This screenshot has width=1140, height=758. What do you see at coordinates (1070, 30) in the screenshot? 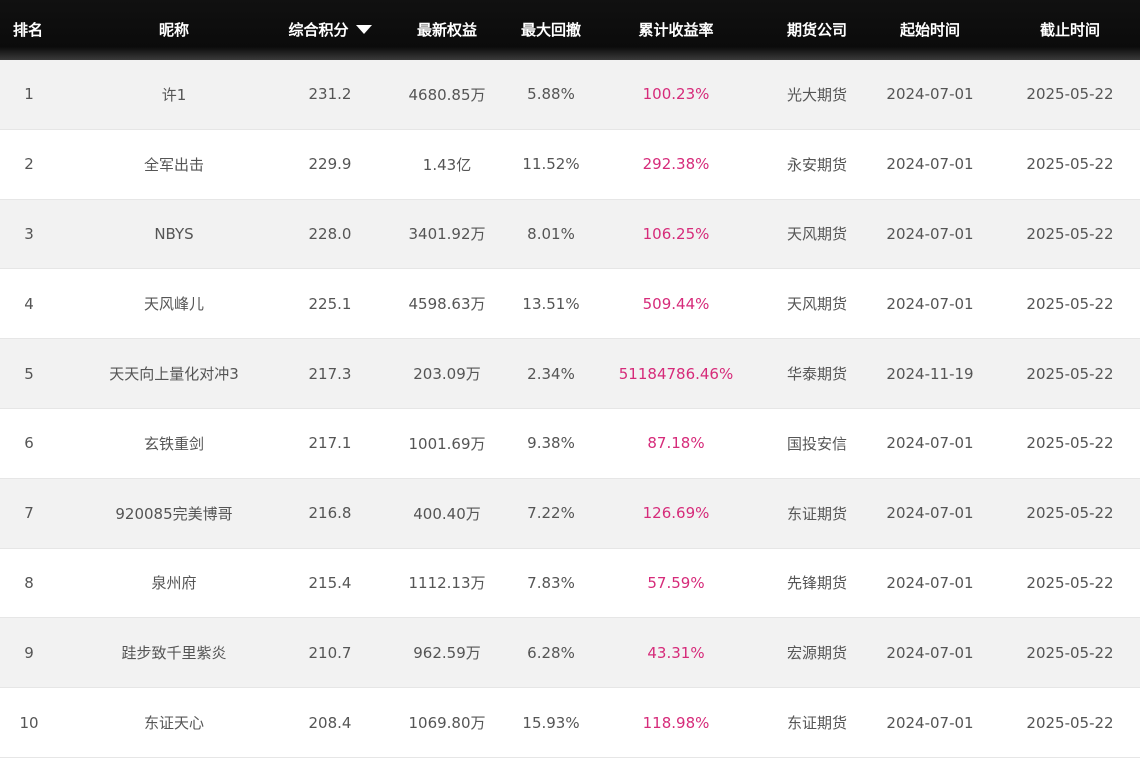
I see `header-end: 截止时间` at bounding box center [1070, 30].